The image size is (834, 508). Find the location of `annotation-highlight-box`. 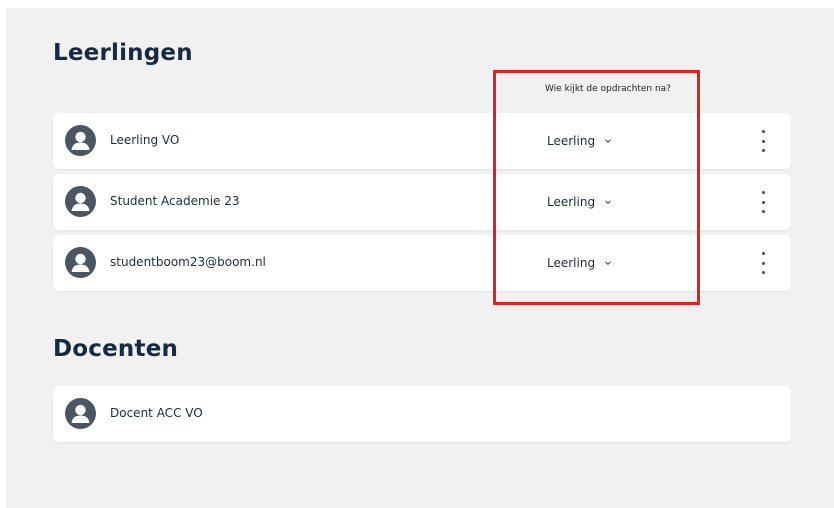

annotation-highlight-box is located at coordinates (596, 187).